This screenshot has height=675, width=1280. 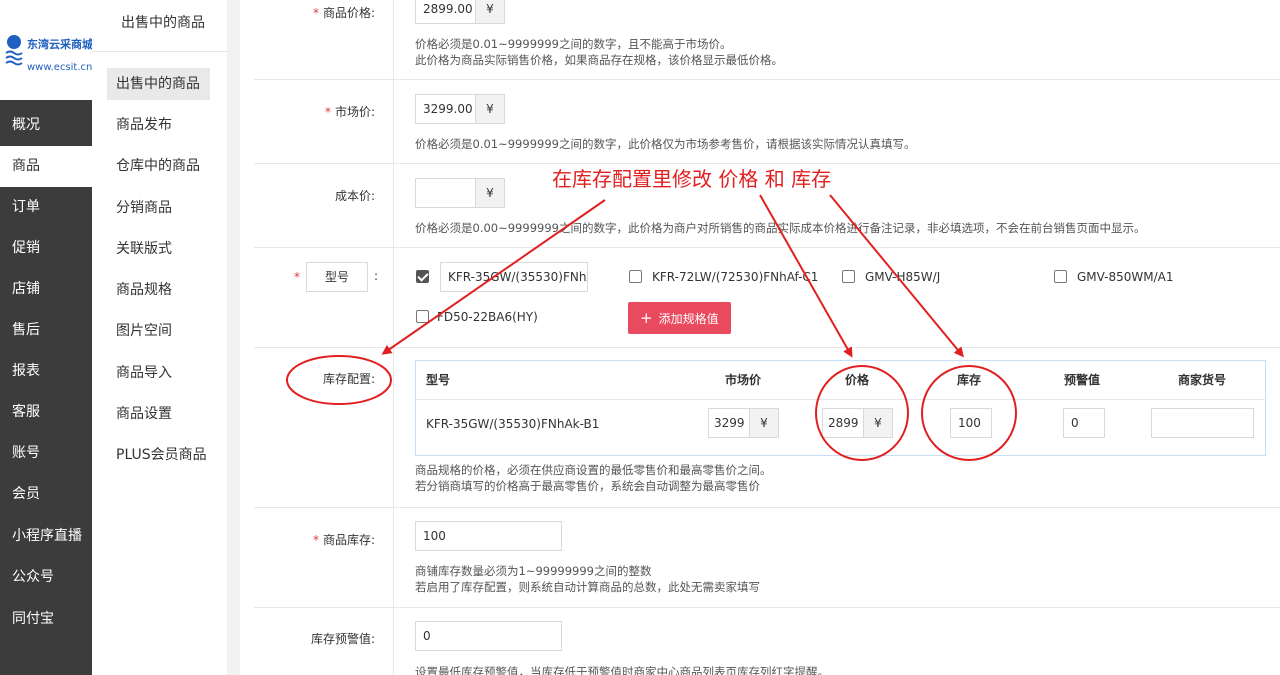 I want to click on price-hint-line2: 此价格为商品实际销售价格，如果商品存在规格，该价格显示最低价格。, so click(x=599, y=60).